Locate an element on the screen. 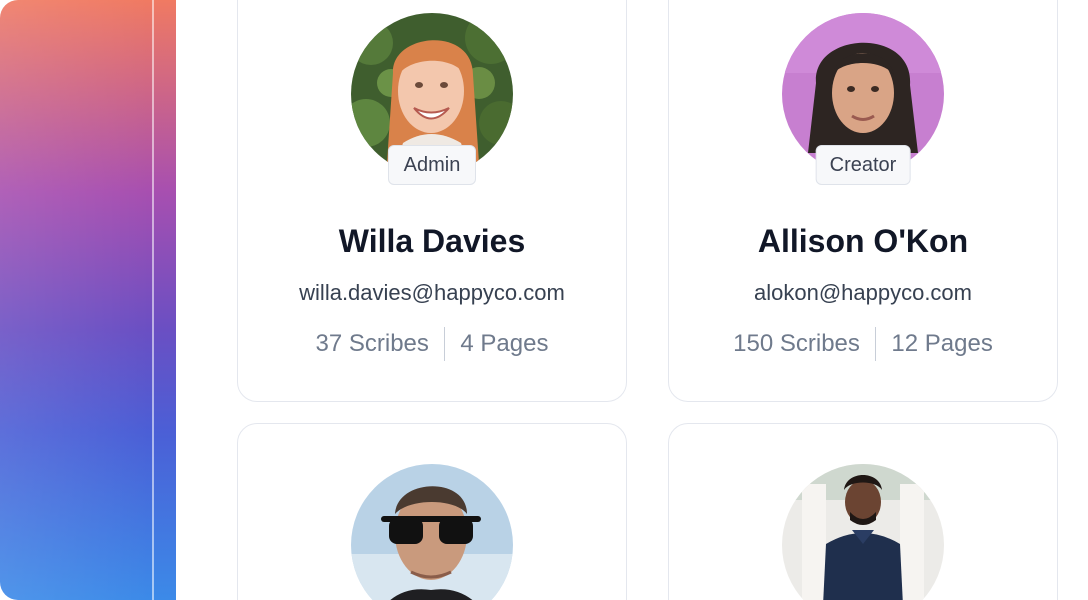  user-stats: 37 Scribes 4 Pages is located at coordinates (432, 344).